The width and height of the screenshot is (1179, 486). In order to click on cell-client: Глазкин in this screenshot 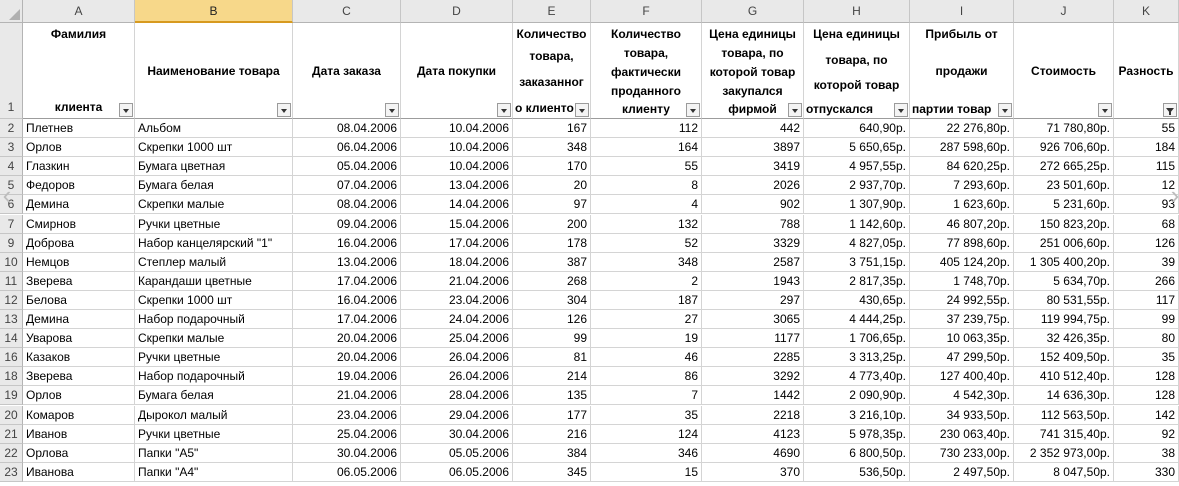, I will do `click(79, 167)`.